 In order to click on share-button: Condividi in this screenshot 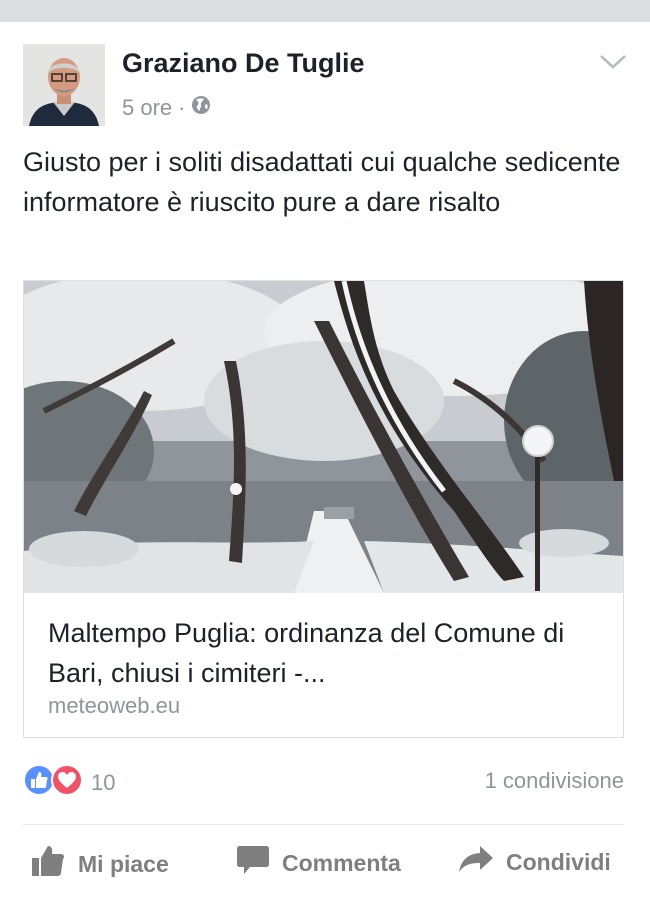, I will do `click(534, 862)`.